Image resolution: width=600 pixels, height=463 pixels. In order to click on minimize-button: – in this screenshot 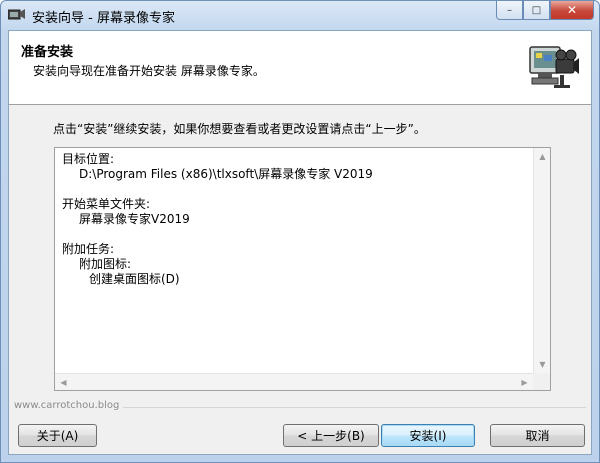, I will do `click(509, 10)`.